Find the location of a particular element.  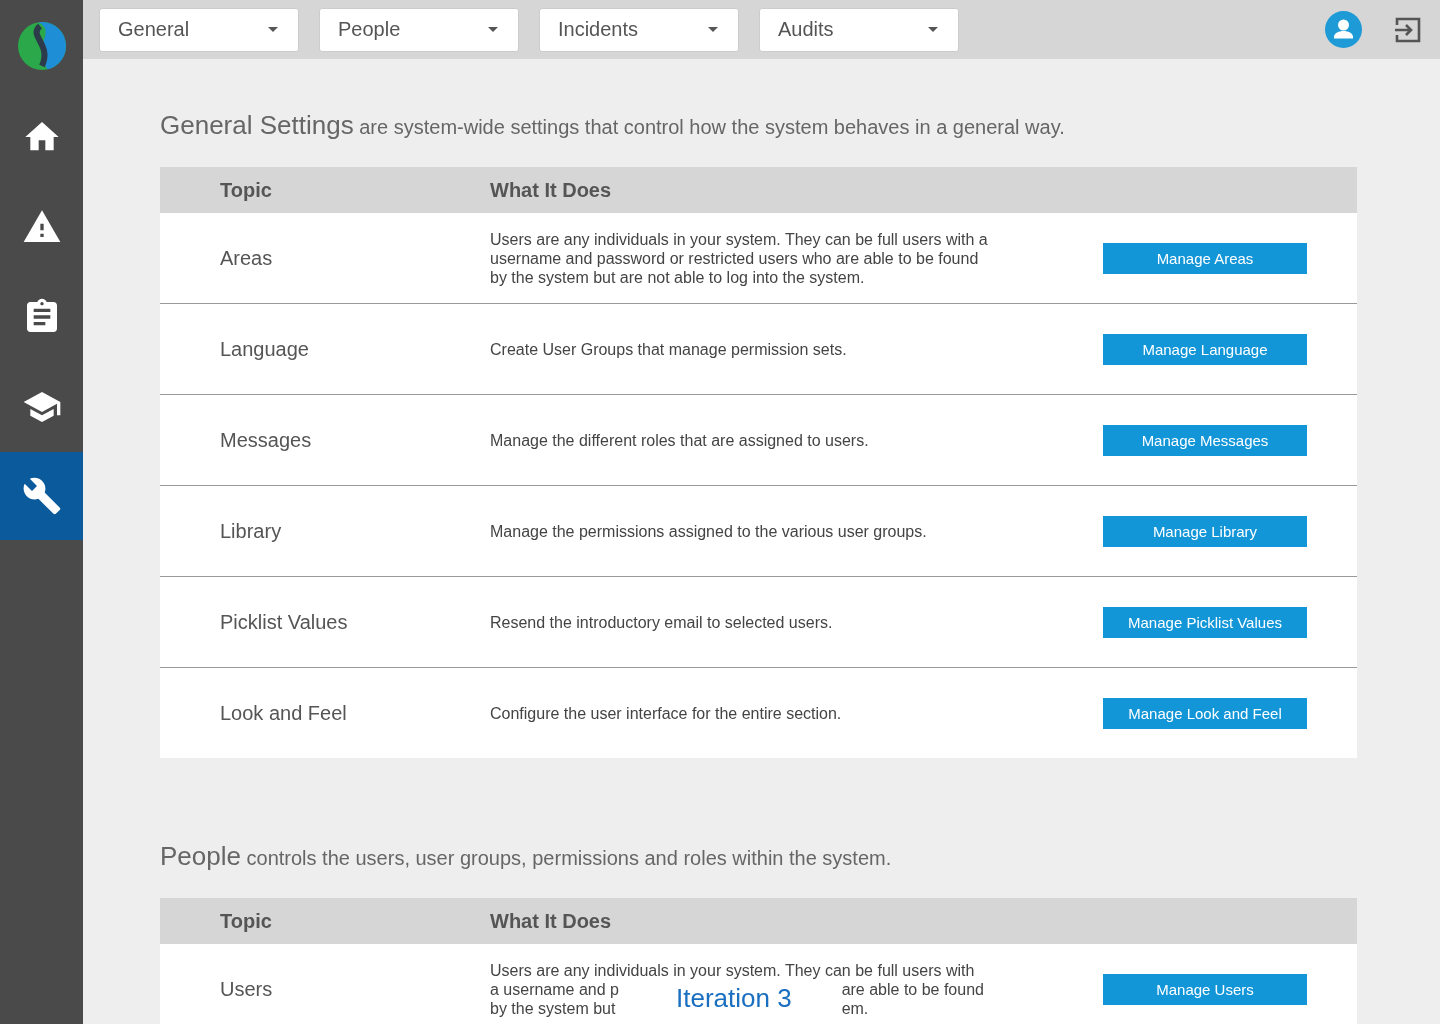

wrench-icon is located at coordinates (41, 496).